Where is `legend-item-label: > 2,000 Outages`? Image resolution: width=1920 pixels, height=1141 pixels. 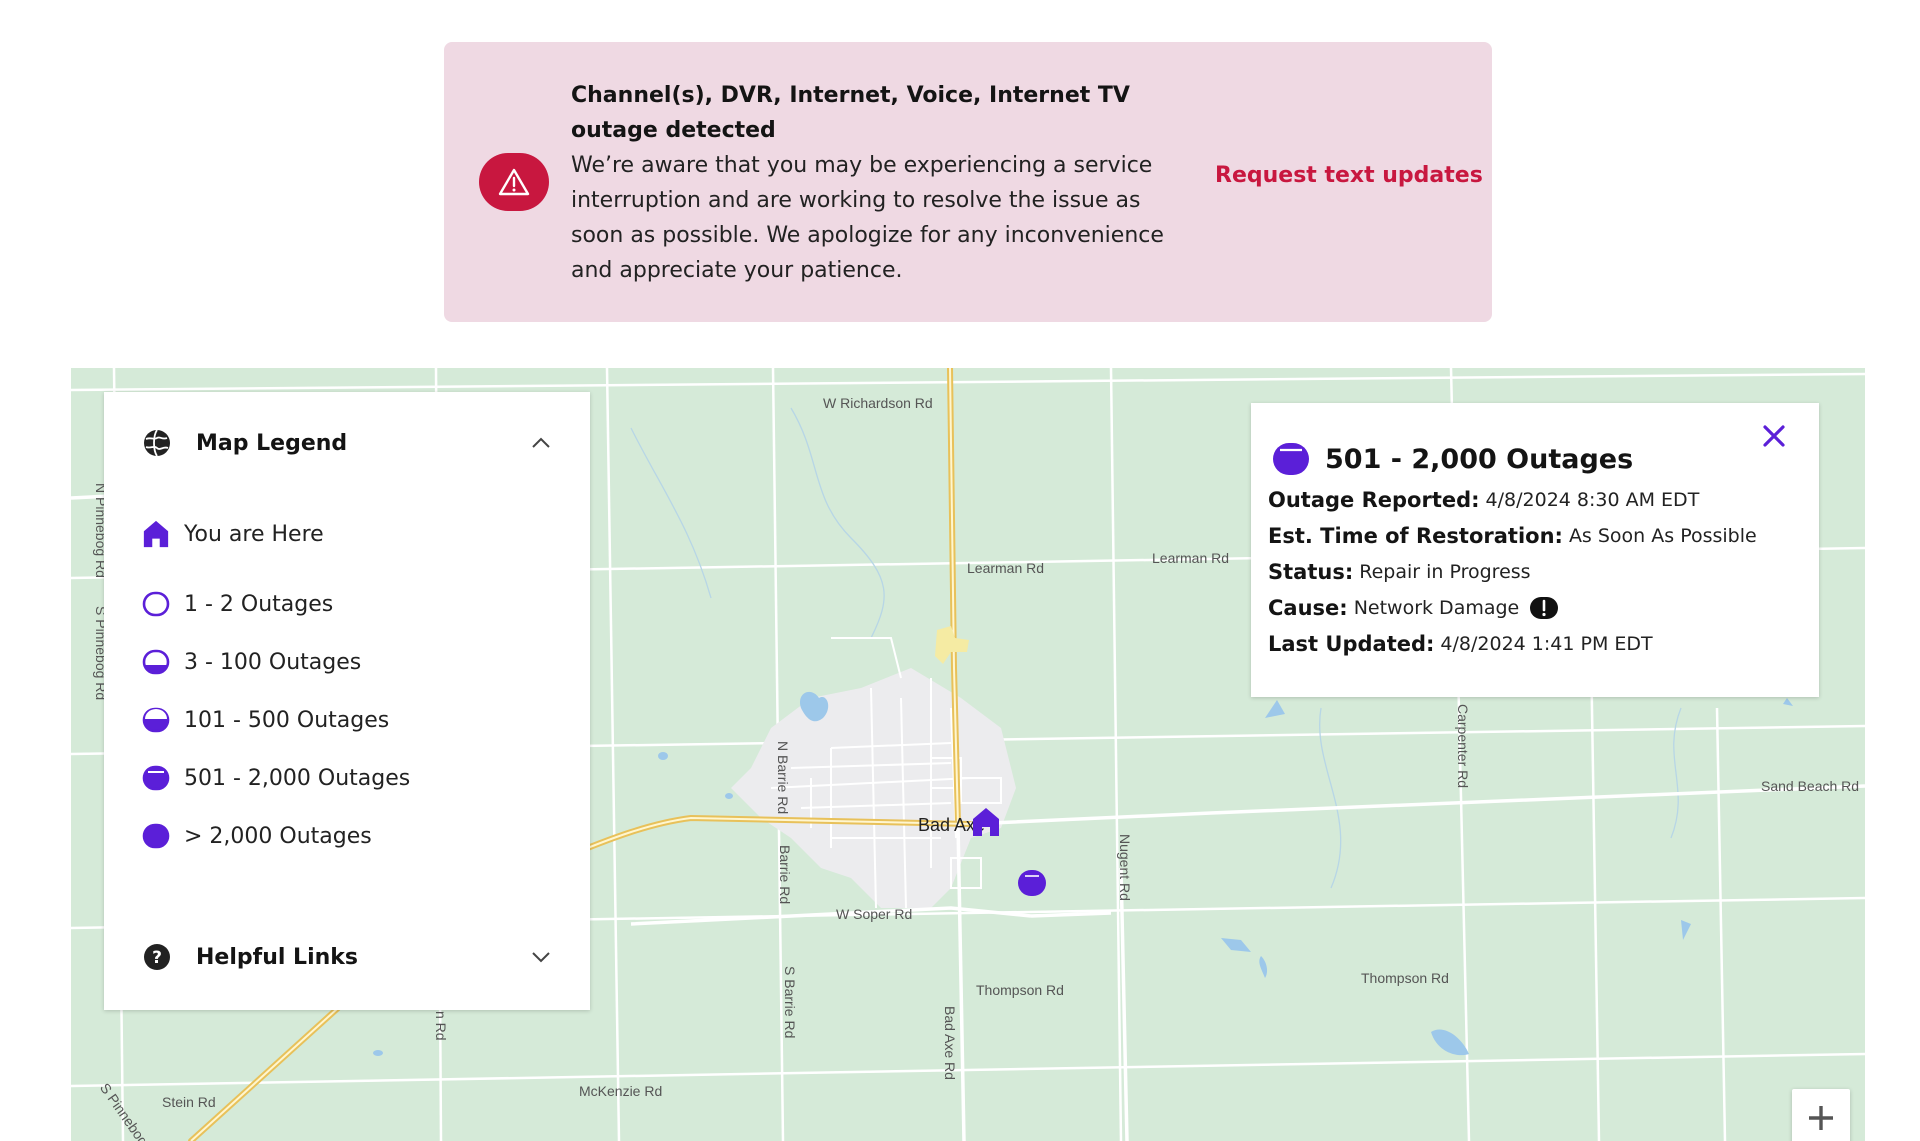
legend-item-label: > 2,000 Outages is located at coordinates (278, 836).